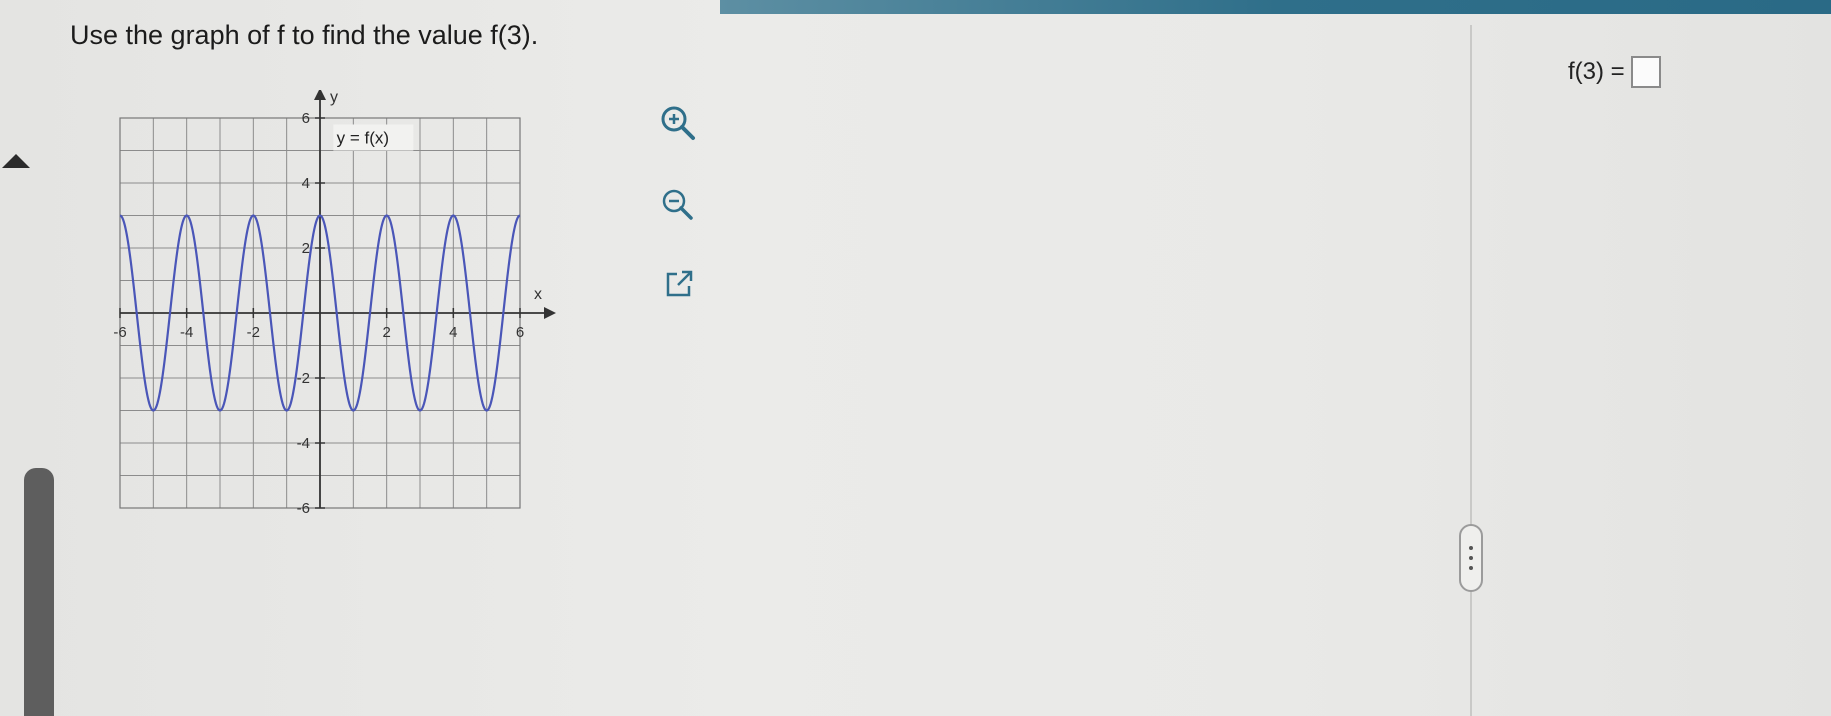 Image resolution: width=1831 pixels, height=716 pixels. I want to click on y-tick-label: 6, so click(306, 118).